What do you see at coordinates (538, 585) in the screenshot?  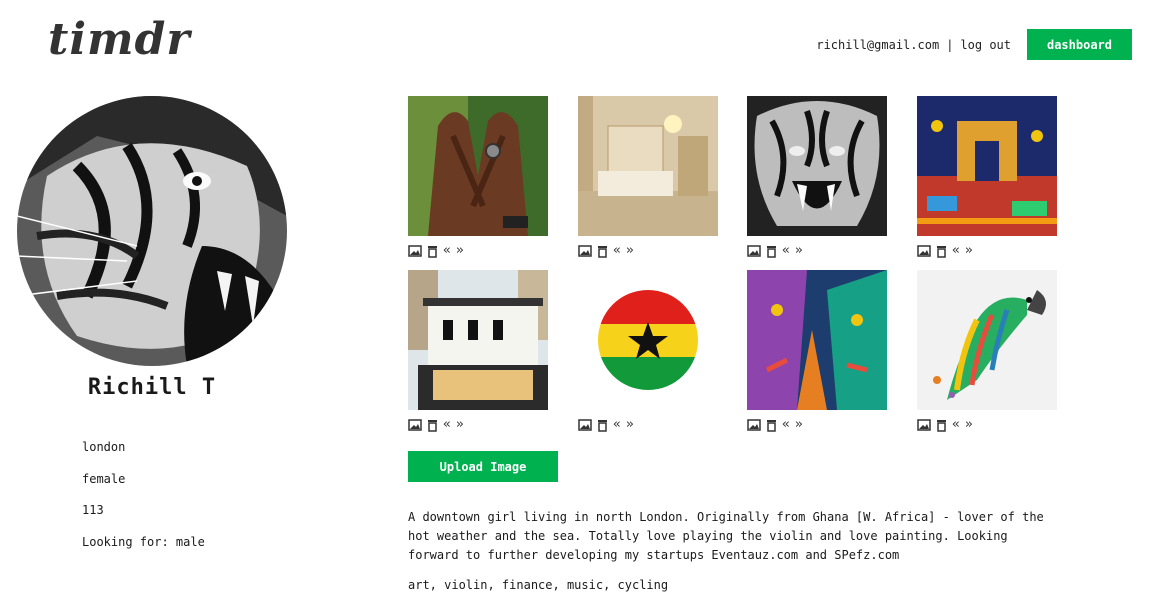 I see `profile-interests: art, violin, finance, music, cycling` at bounding box center [538, 585].